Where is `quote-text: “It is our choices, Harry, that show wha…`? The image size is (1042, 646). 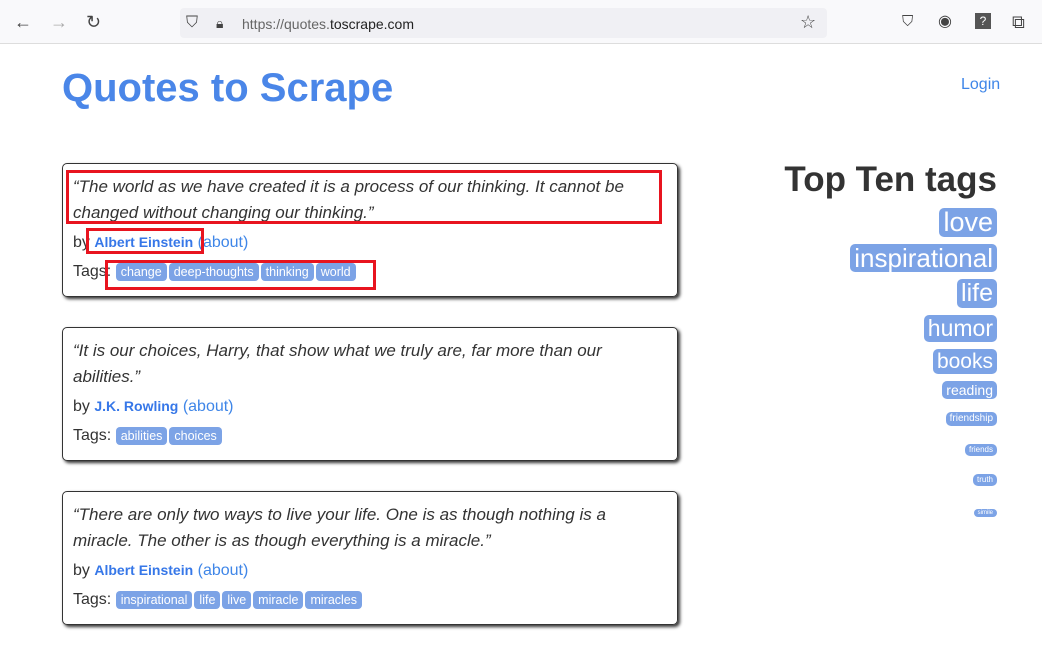 quote-text: “It is our choices, Harry, that show wha… is located at coordinates (337, 363).